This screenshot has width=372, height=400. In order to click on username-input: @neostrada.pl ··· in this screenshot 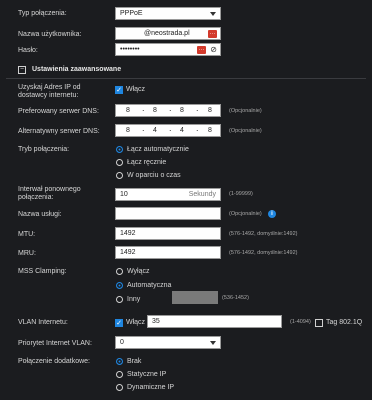, I will do `click(168, 33)`.